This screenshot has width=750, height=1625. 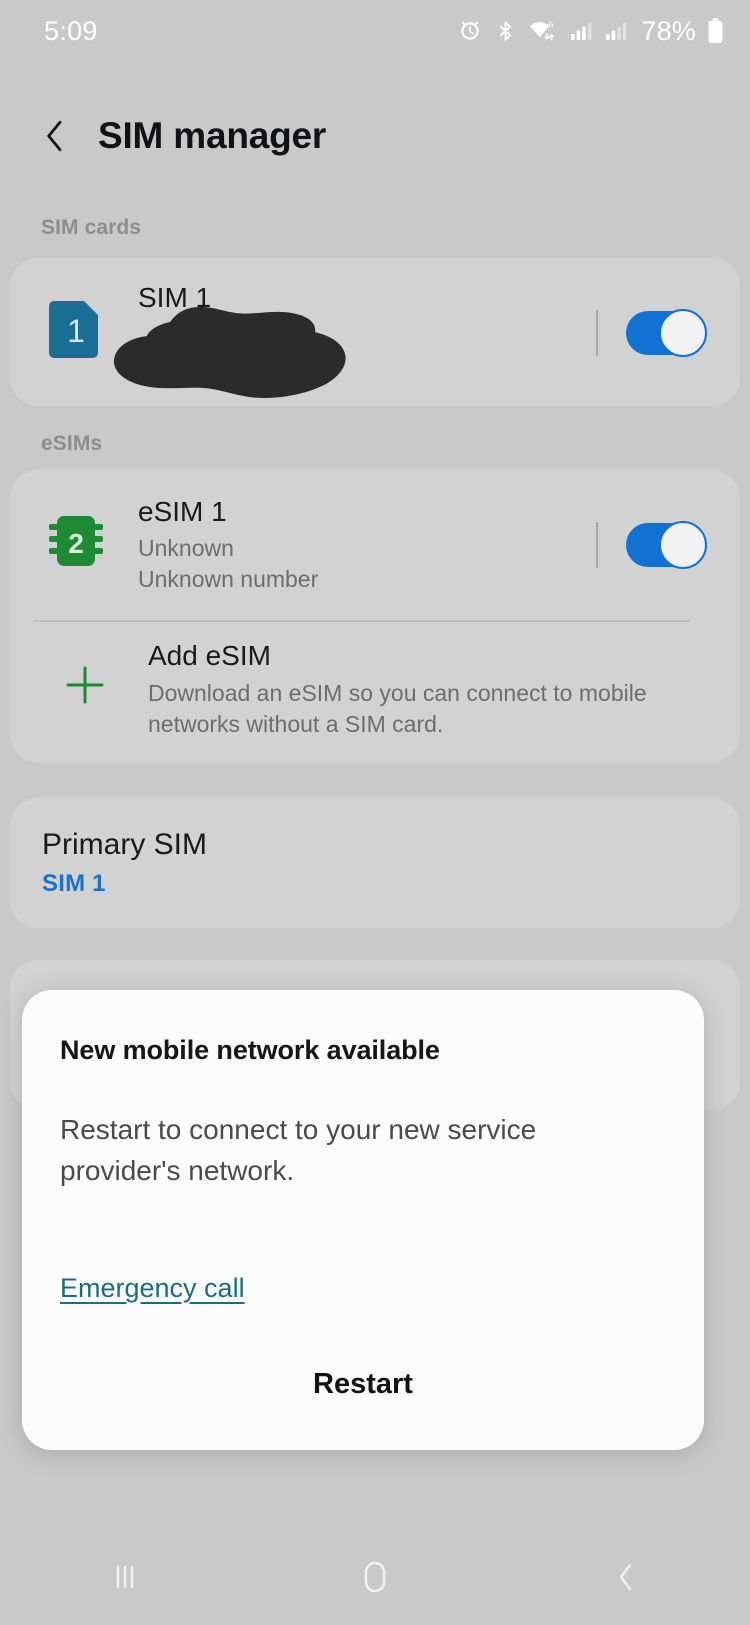 I want to click on esim-2-badge-icon: 2, so click(x=76, y=543).